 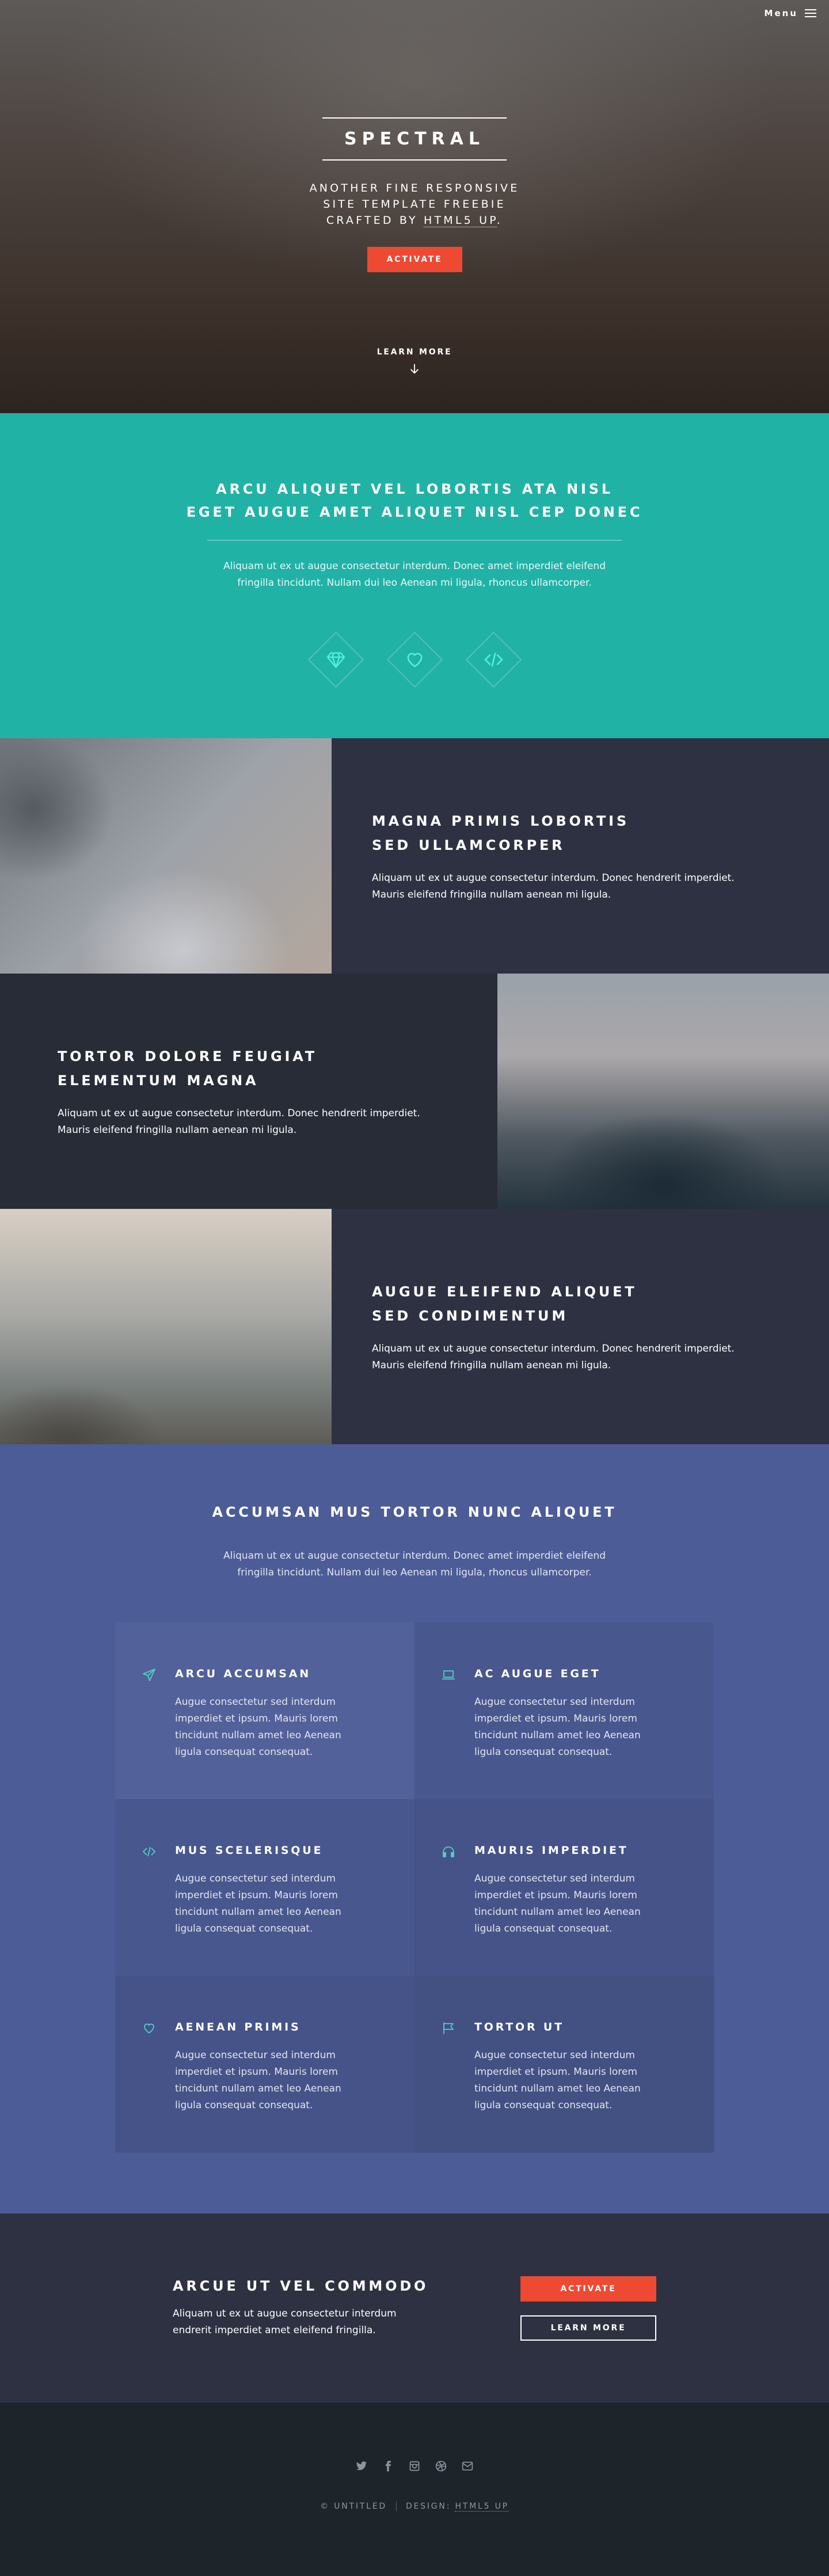 What do you see at coordinates (810, 13) in the screenshot?
I see `hamburger-icon` at bounding box center [810, 13].